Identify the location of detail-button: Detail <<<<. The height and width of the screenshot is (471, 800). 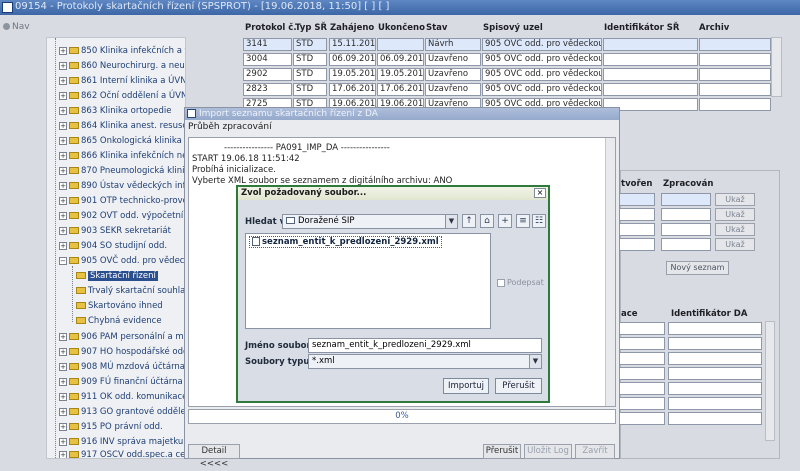
(214, 456).